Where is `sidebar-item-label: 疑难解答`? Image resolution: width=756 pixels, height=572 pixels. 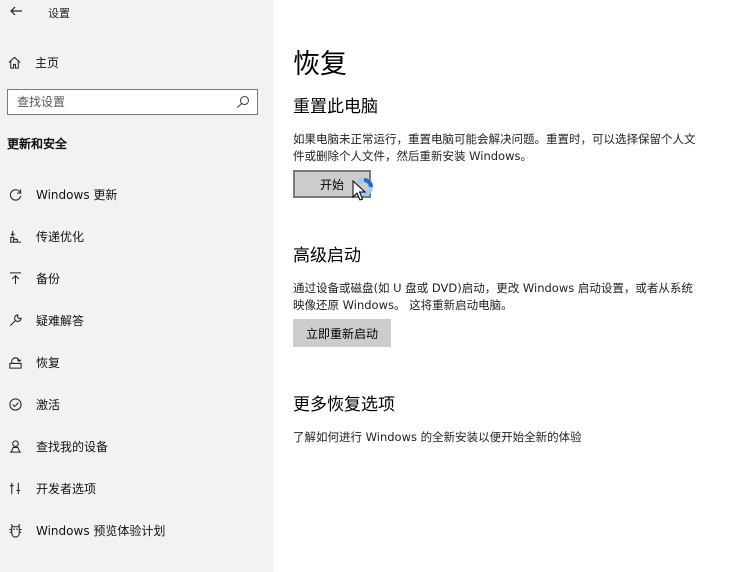
sidebar-item-label: 疑难解答 is located at coordinates (60, 320).